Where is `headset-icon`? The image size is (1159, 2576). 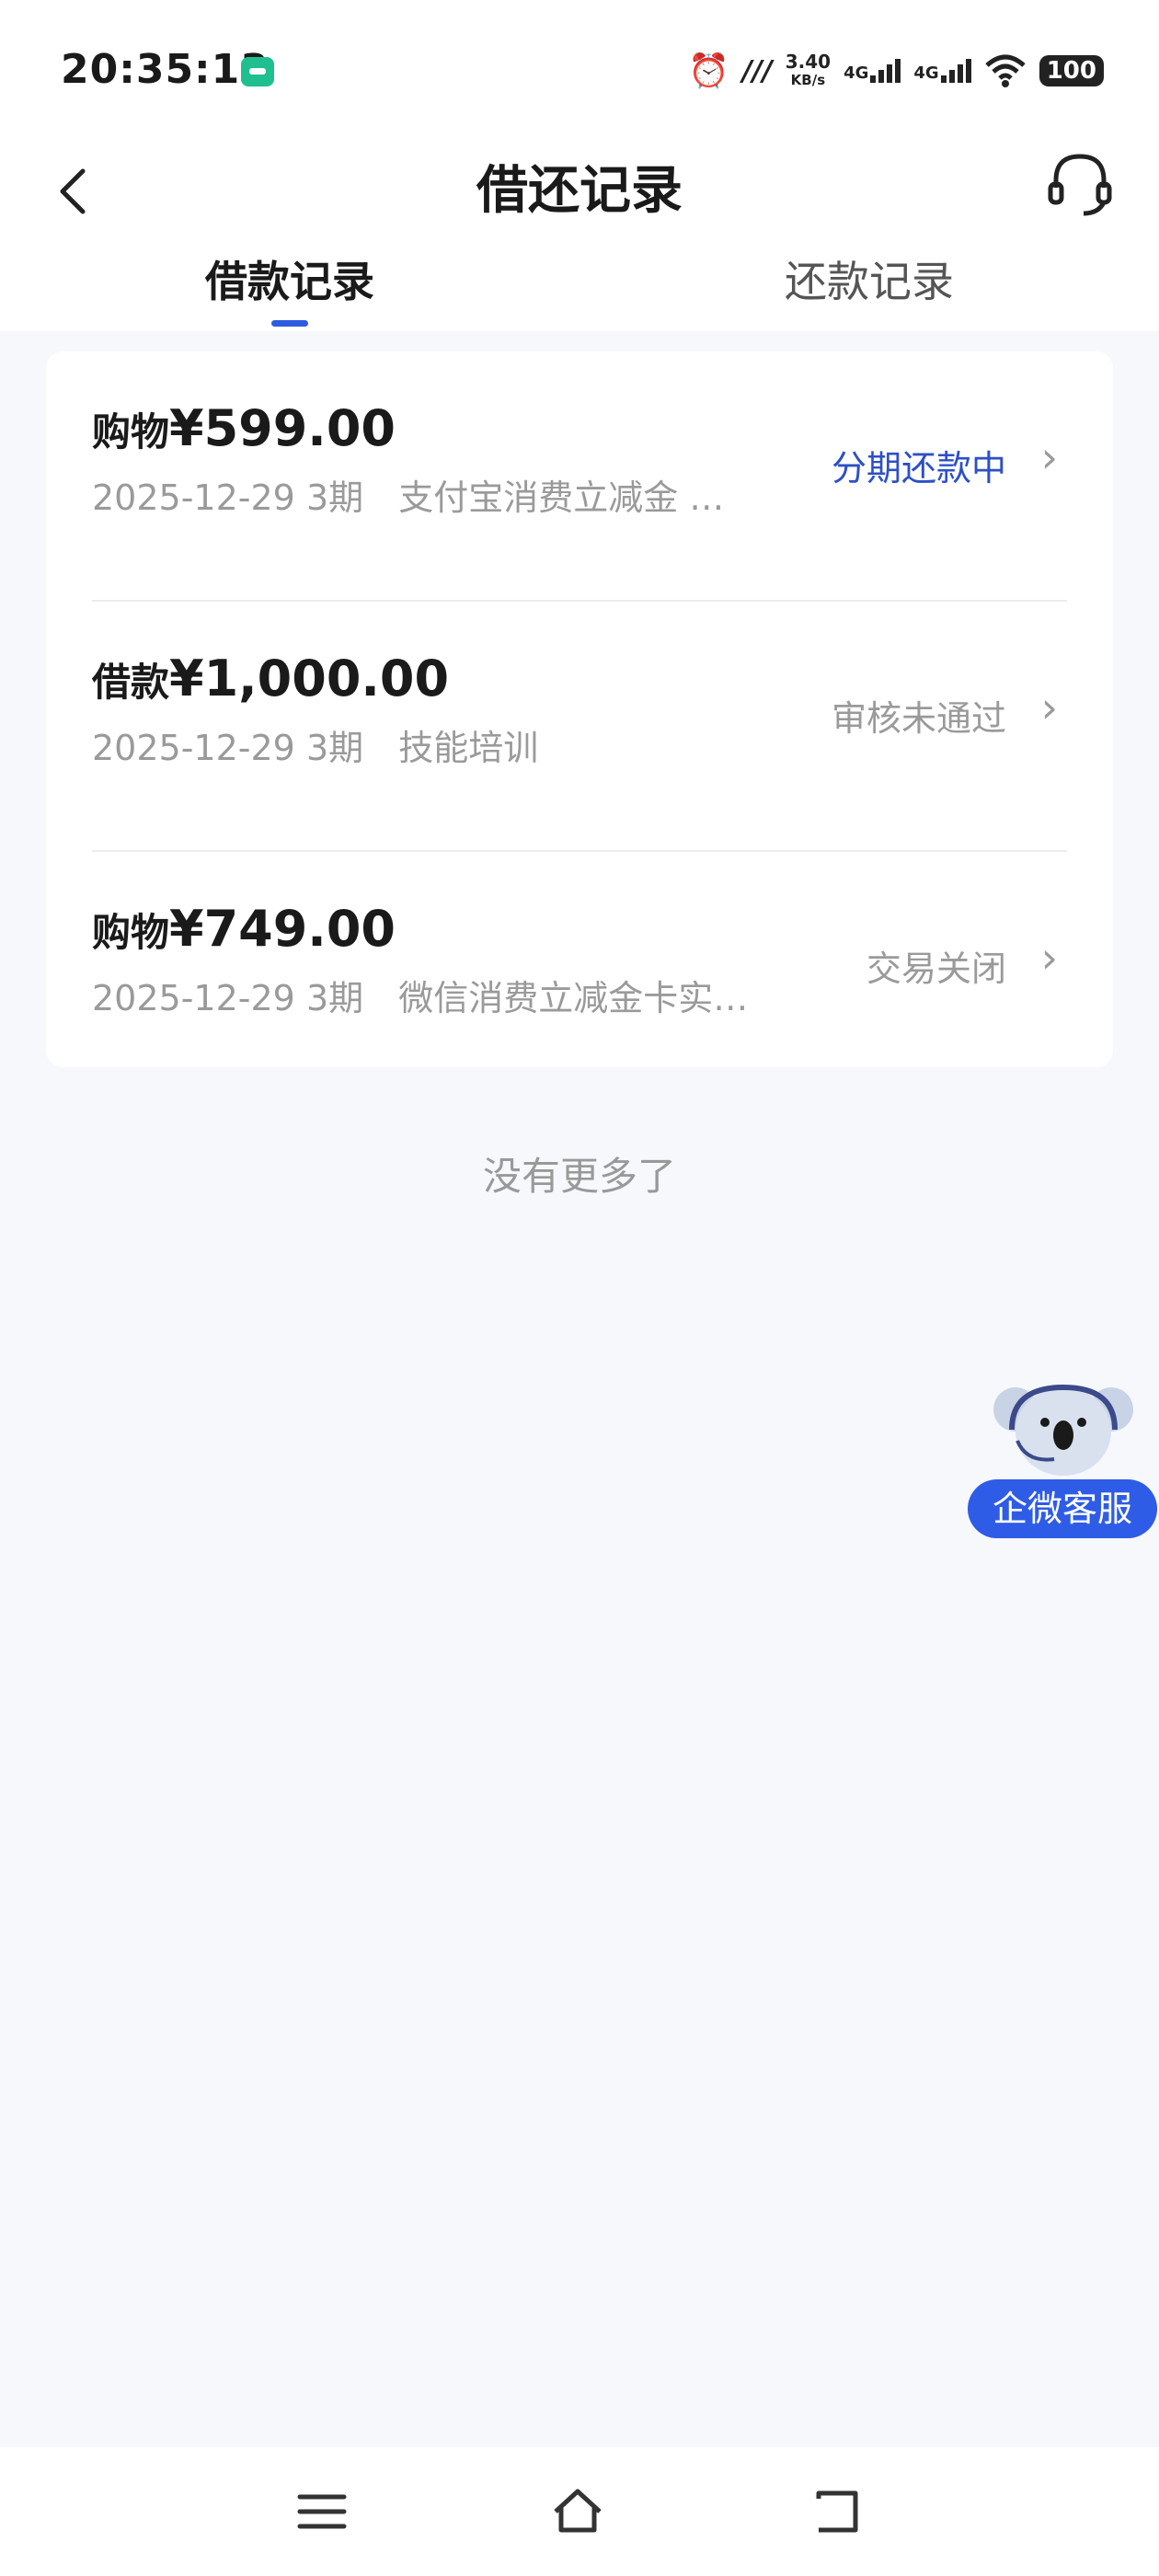 headset-icon is located at coordinates (1080, 185).